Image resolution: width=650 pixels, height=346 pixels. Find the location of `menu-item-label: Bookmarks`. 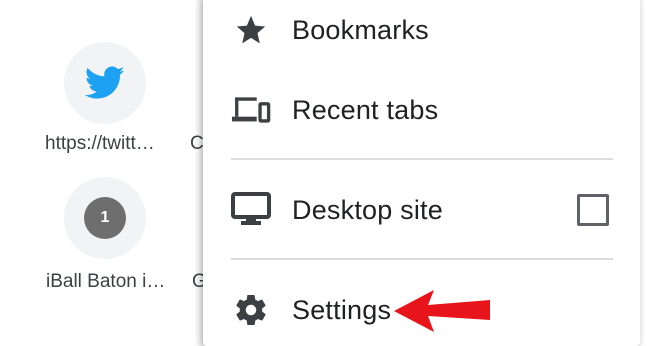

menu-item-label: Bookmarks is located at coordinates (360, 29).